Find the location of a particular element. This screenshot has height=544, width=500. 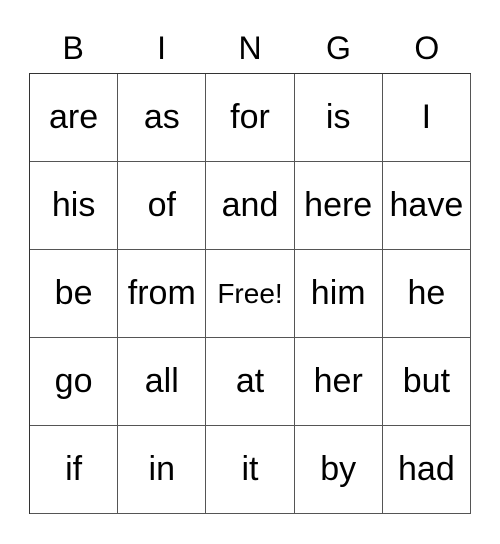

bingo-cell: it is located at coordinates (250, 470).